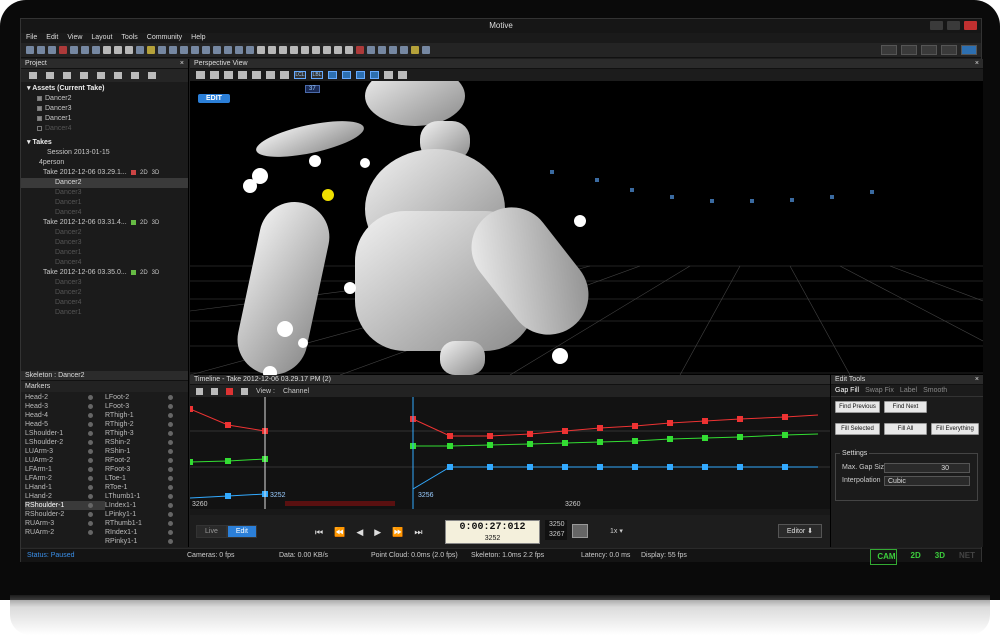 This screenshot has width=1000, height=639. I want to click on prev-key-icon: ⏪, so click(339, 532).